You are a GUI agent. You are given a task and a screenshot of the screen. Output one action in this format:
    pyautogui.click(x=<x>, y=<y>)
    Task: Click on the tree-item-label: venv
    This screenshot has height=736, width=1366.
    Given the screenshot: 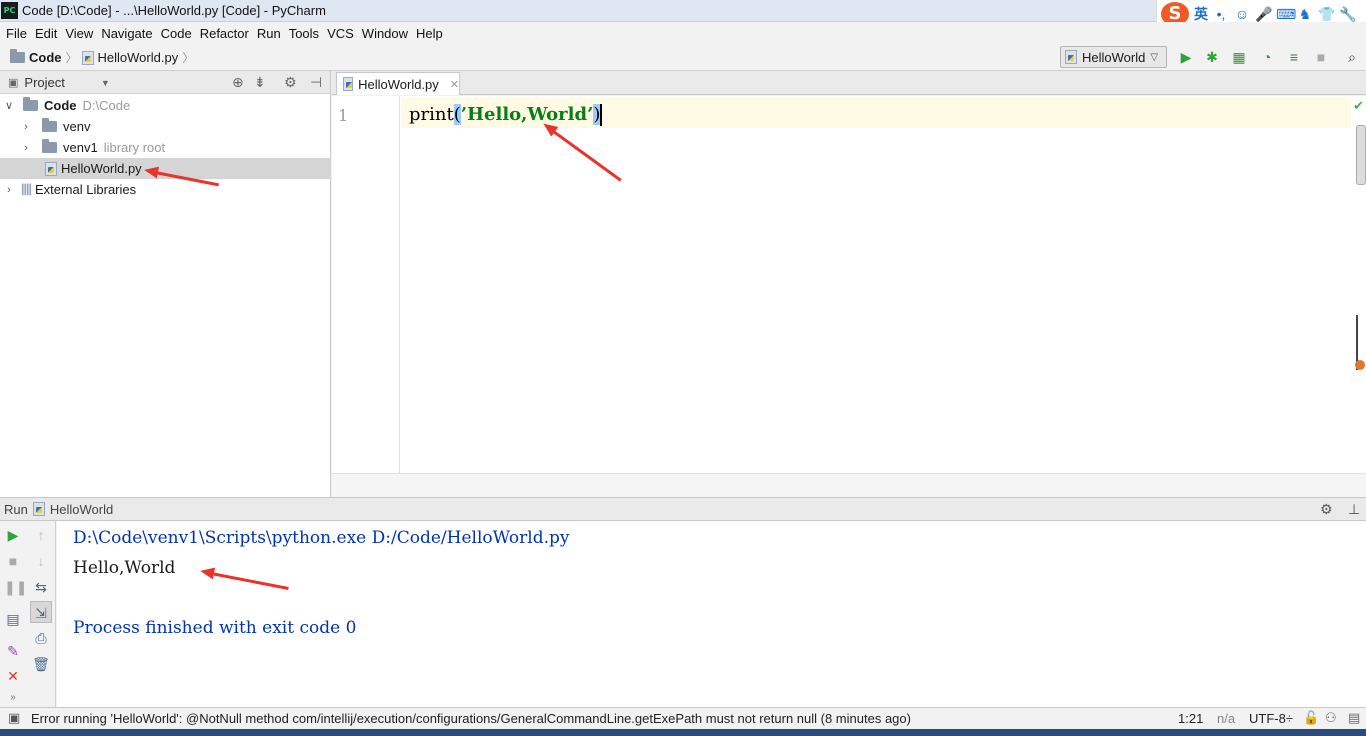 What is the action you would take?
    pyautogui.click(x=77, y=126)
    